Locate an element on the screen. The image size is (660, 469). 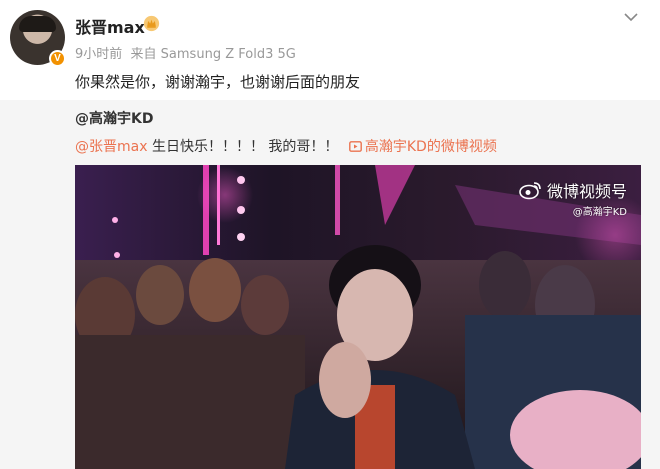
mention-link: @张晋max is located at coordinates (111, 147).